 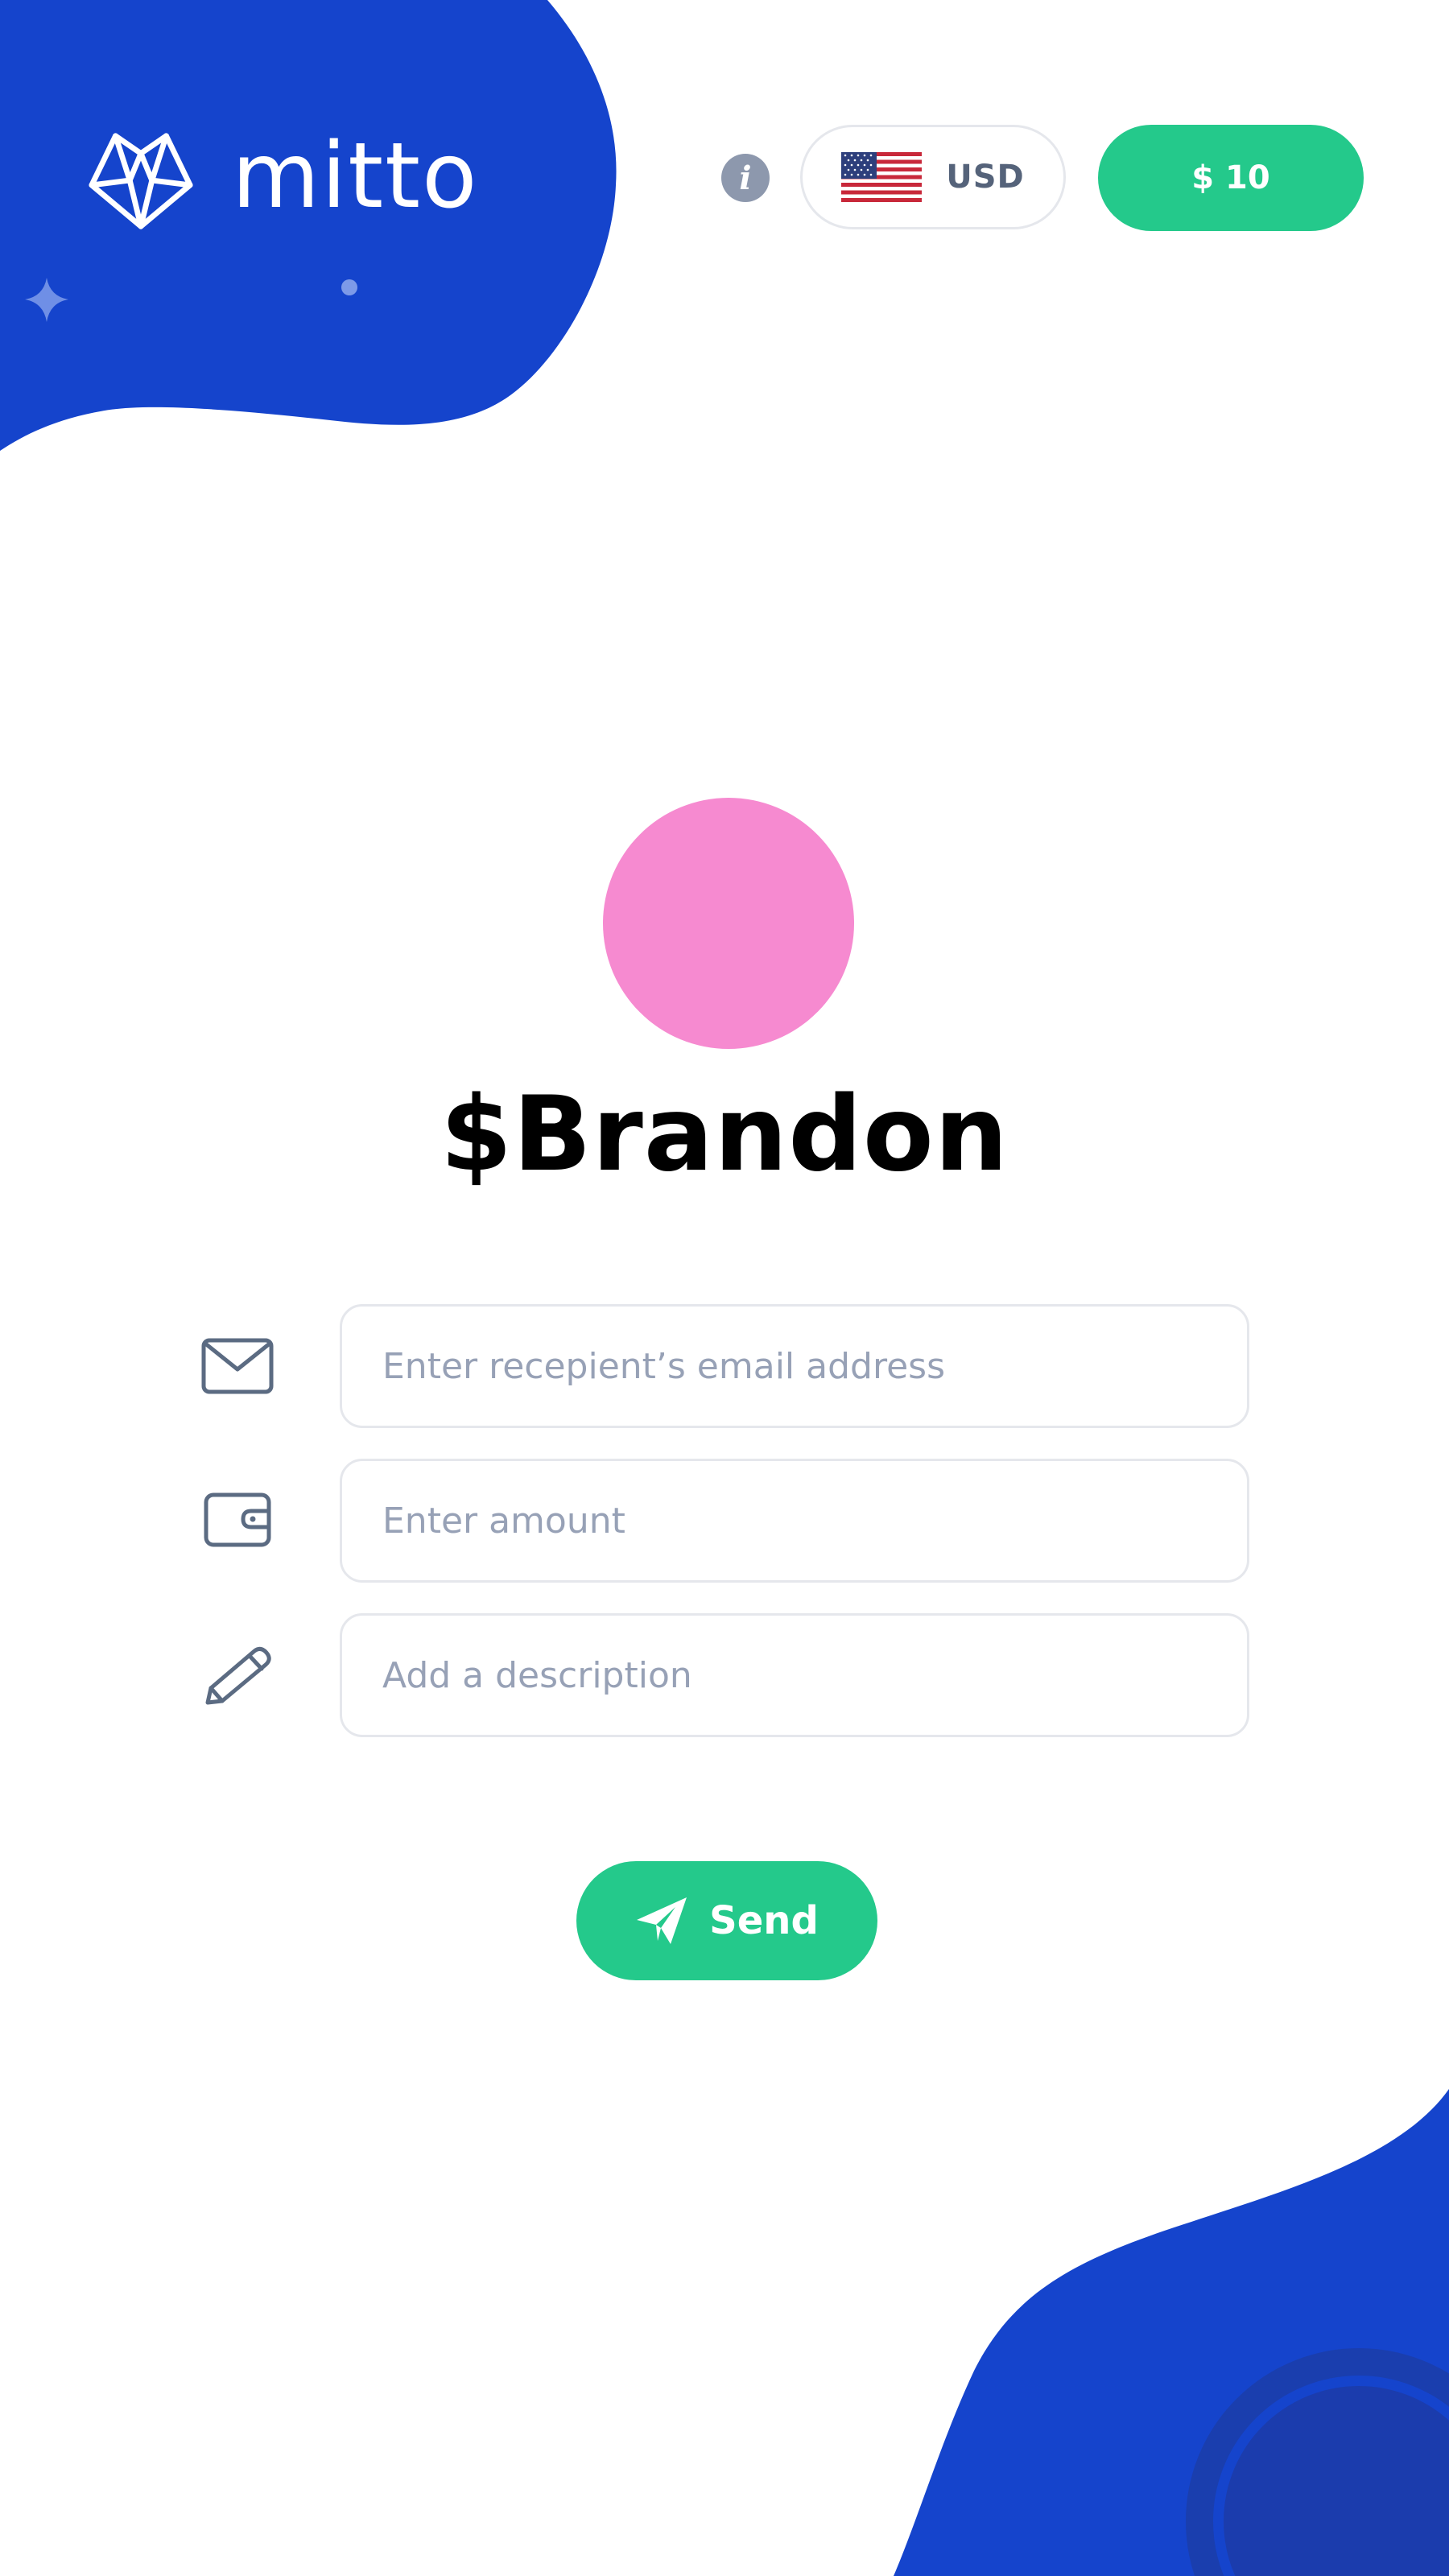 I want to click on amount-row, so click(x=721, y=1521).